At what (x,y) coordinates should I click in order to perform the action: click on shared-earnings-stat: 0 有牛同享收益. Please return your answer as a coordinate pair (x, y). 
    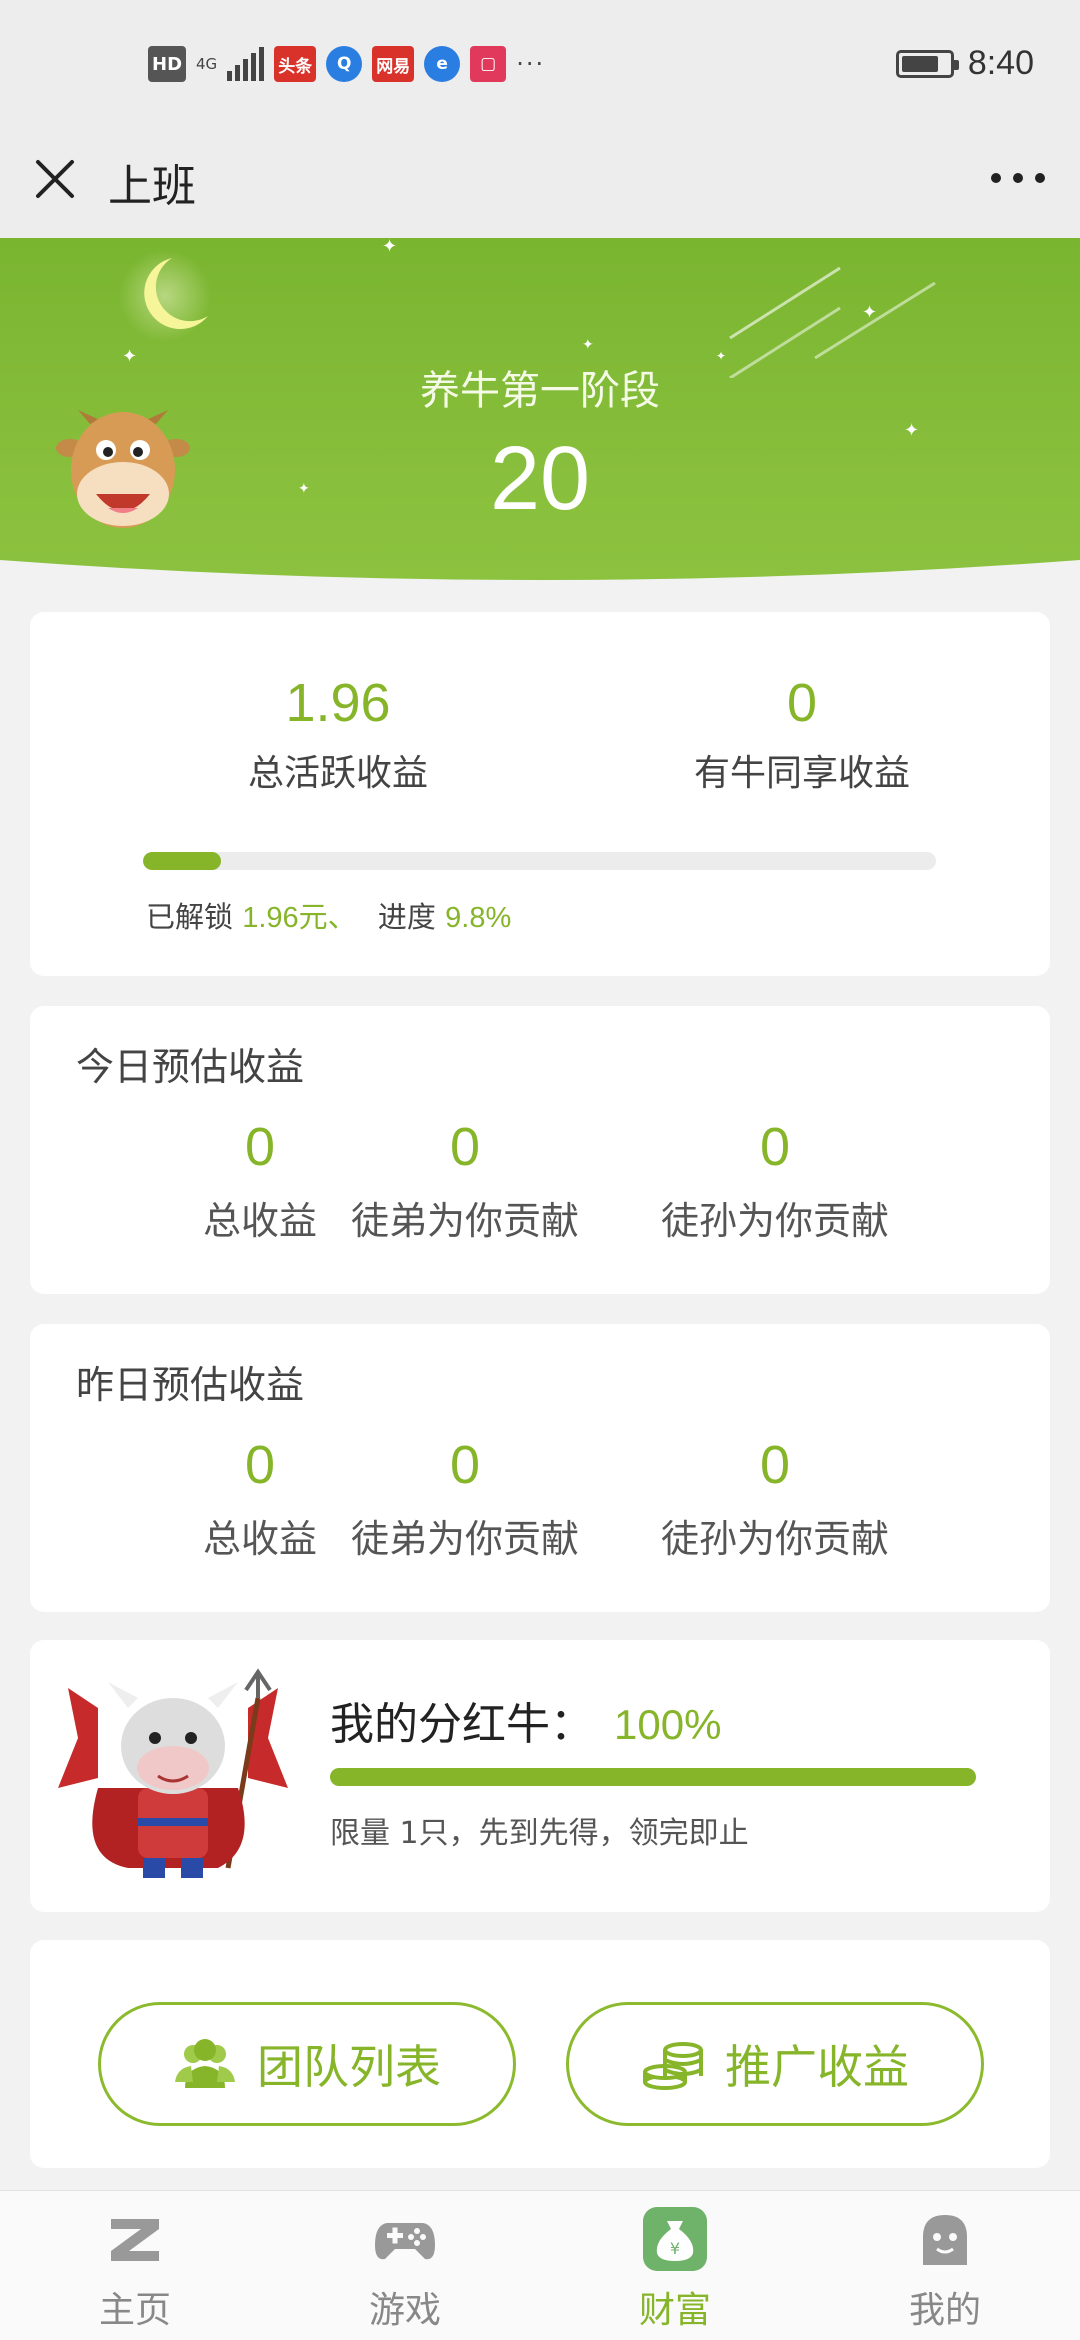
    Looking at the image, I should click on (802, 734).